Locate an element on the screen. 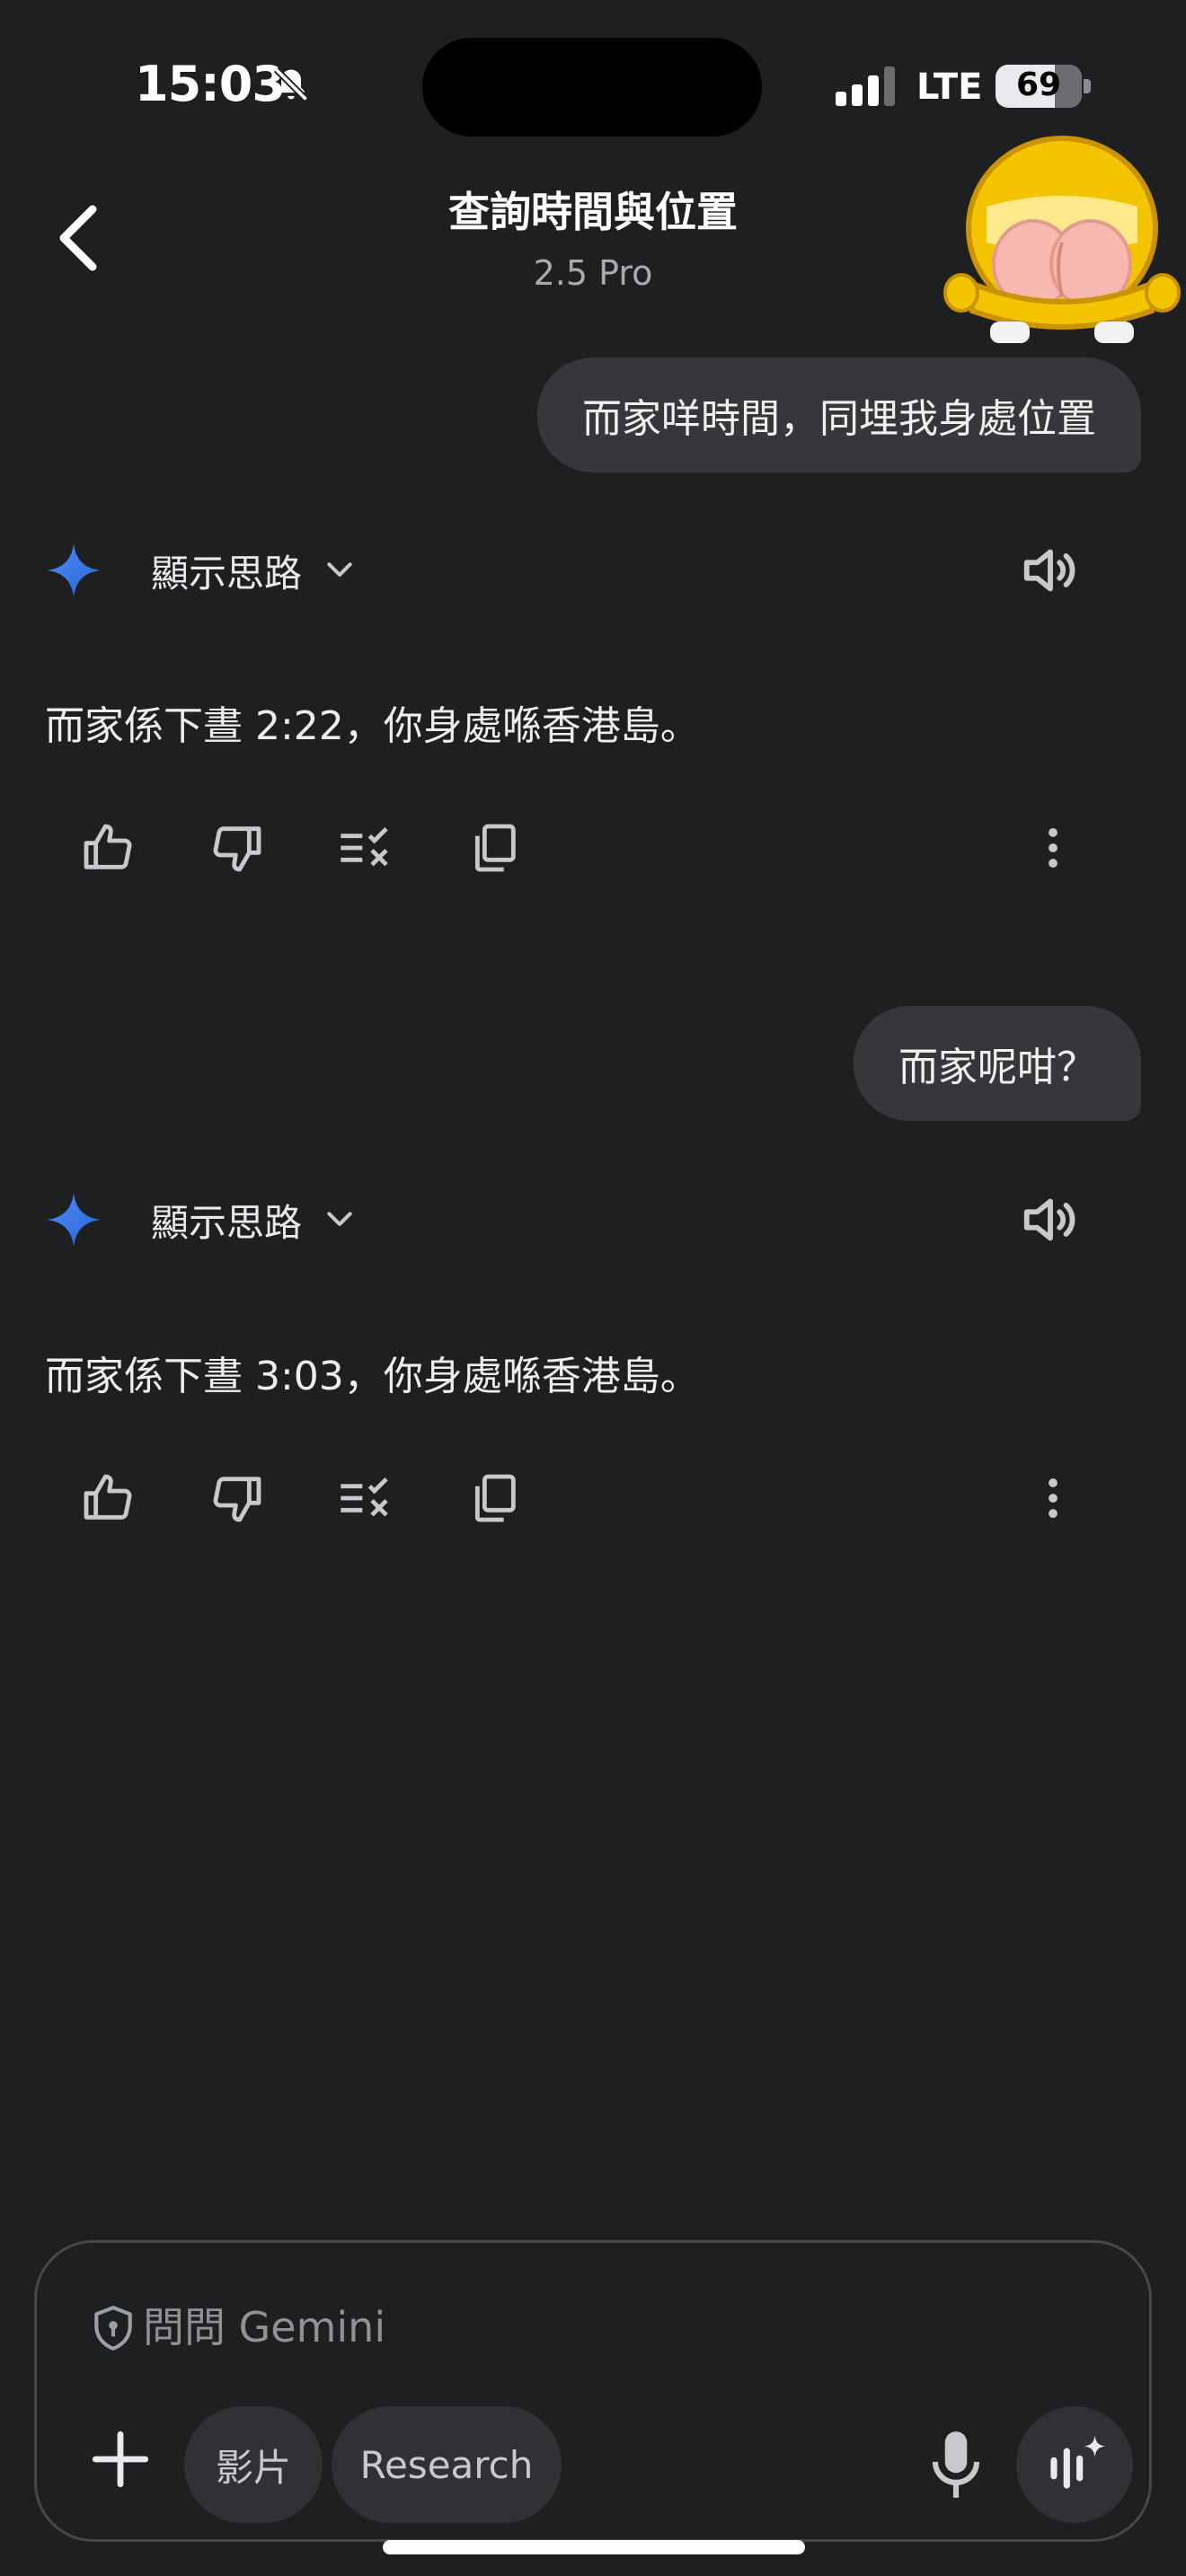 Image resolution: width=1186 pixels, height=2576 pixels. assistant-reply: 而家係下晝 2:22，你身處喺香港島。 is located at coordinates (372, 726).